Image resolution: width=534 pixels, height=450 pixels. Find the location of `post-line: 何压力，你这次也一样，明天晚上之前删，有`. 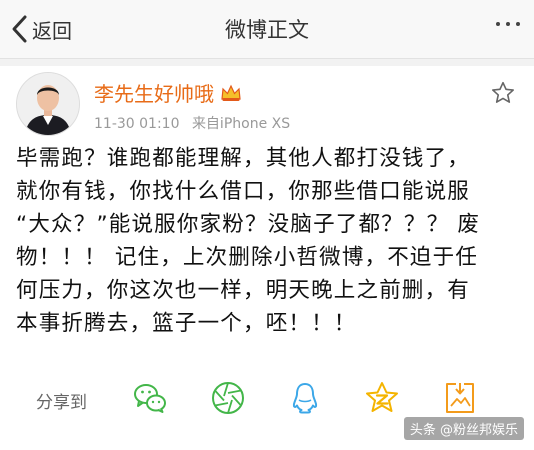

post-line: 何压力，你这次也一样，明天晚上之前删，有 is located at coordinates (243, 290).